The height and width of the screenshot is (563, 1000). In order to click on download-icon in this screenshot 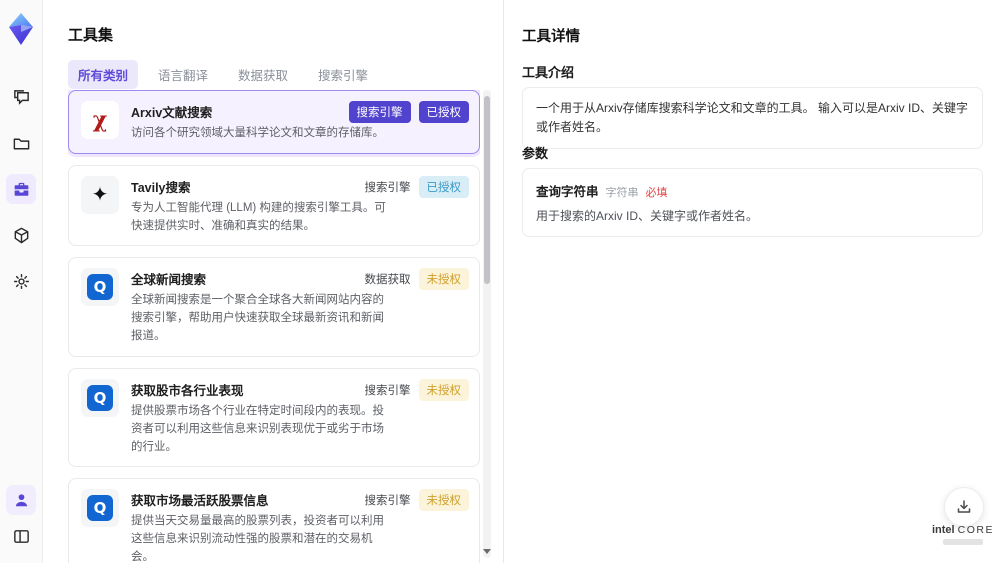, I will do `click(964, 506)`.